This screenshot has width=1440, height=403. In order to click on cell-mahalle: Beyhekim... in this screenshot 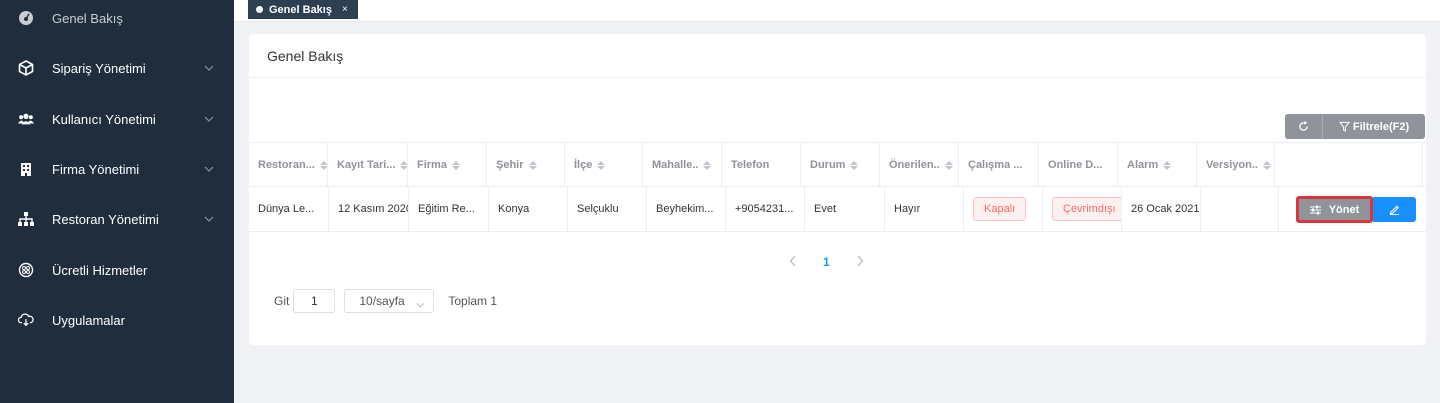, I will do `click(686, 209)`.